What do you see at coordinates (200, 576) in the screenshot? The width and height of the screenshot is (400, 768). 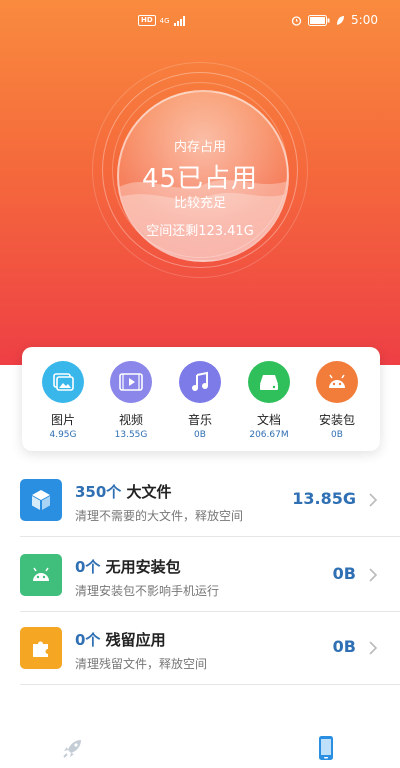 I see `list-item-unused-packages: 0个 无用安装包 清理安装包不影响手机运行 0B` at bounding box center [200, 576].